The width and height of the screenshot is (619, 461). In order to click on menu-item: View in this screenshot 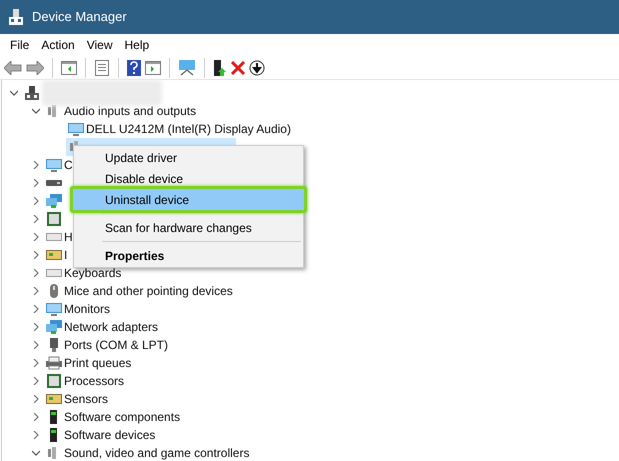, I will do `click(99, 45)`.